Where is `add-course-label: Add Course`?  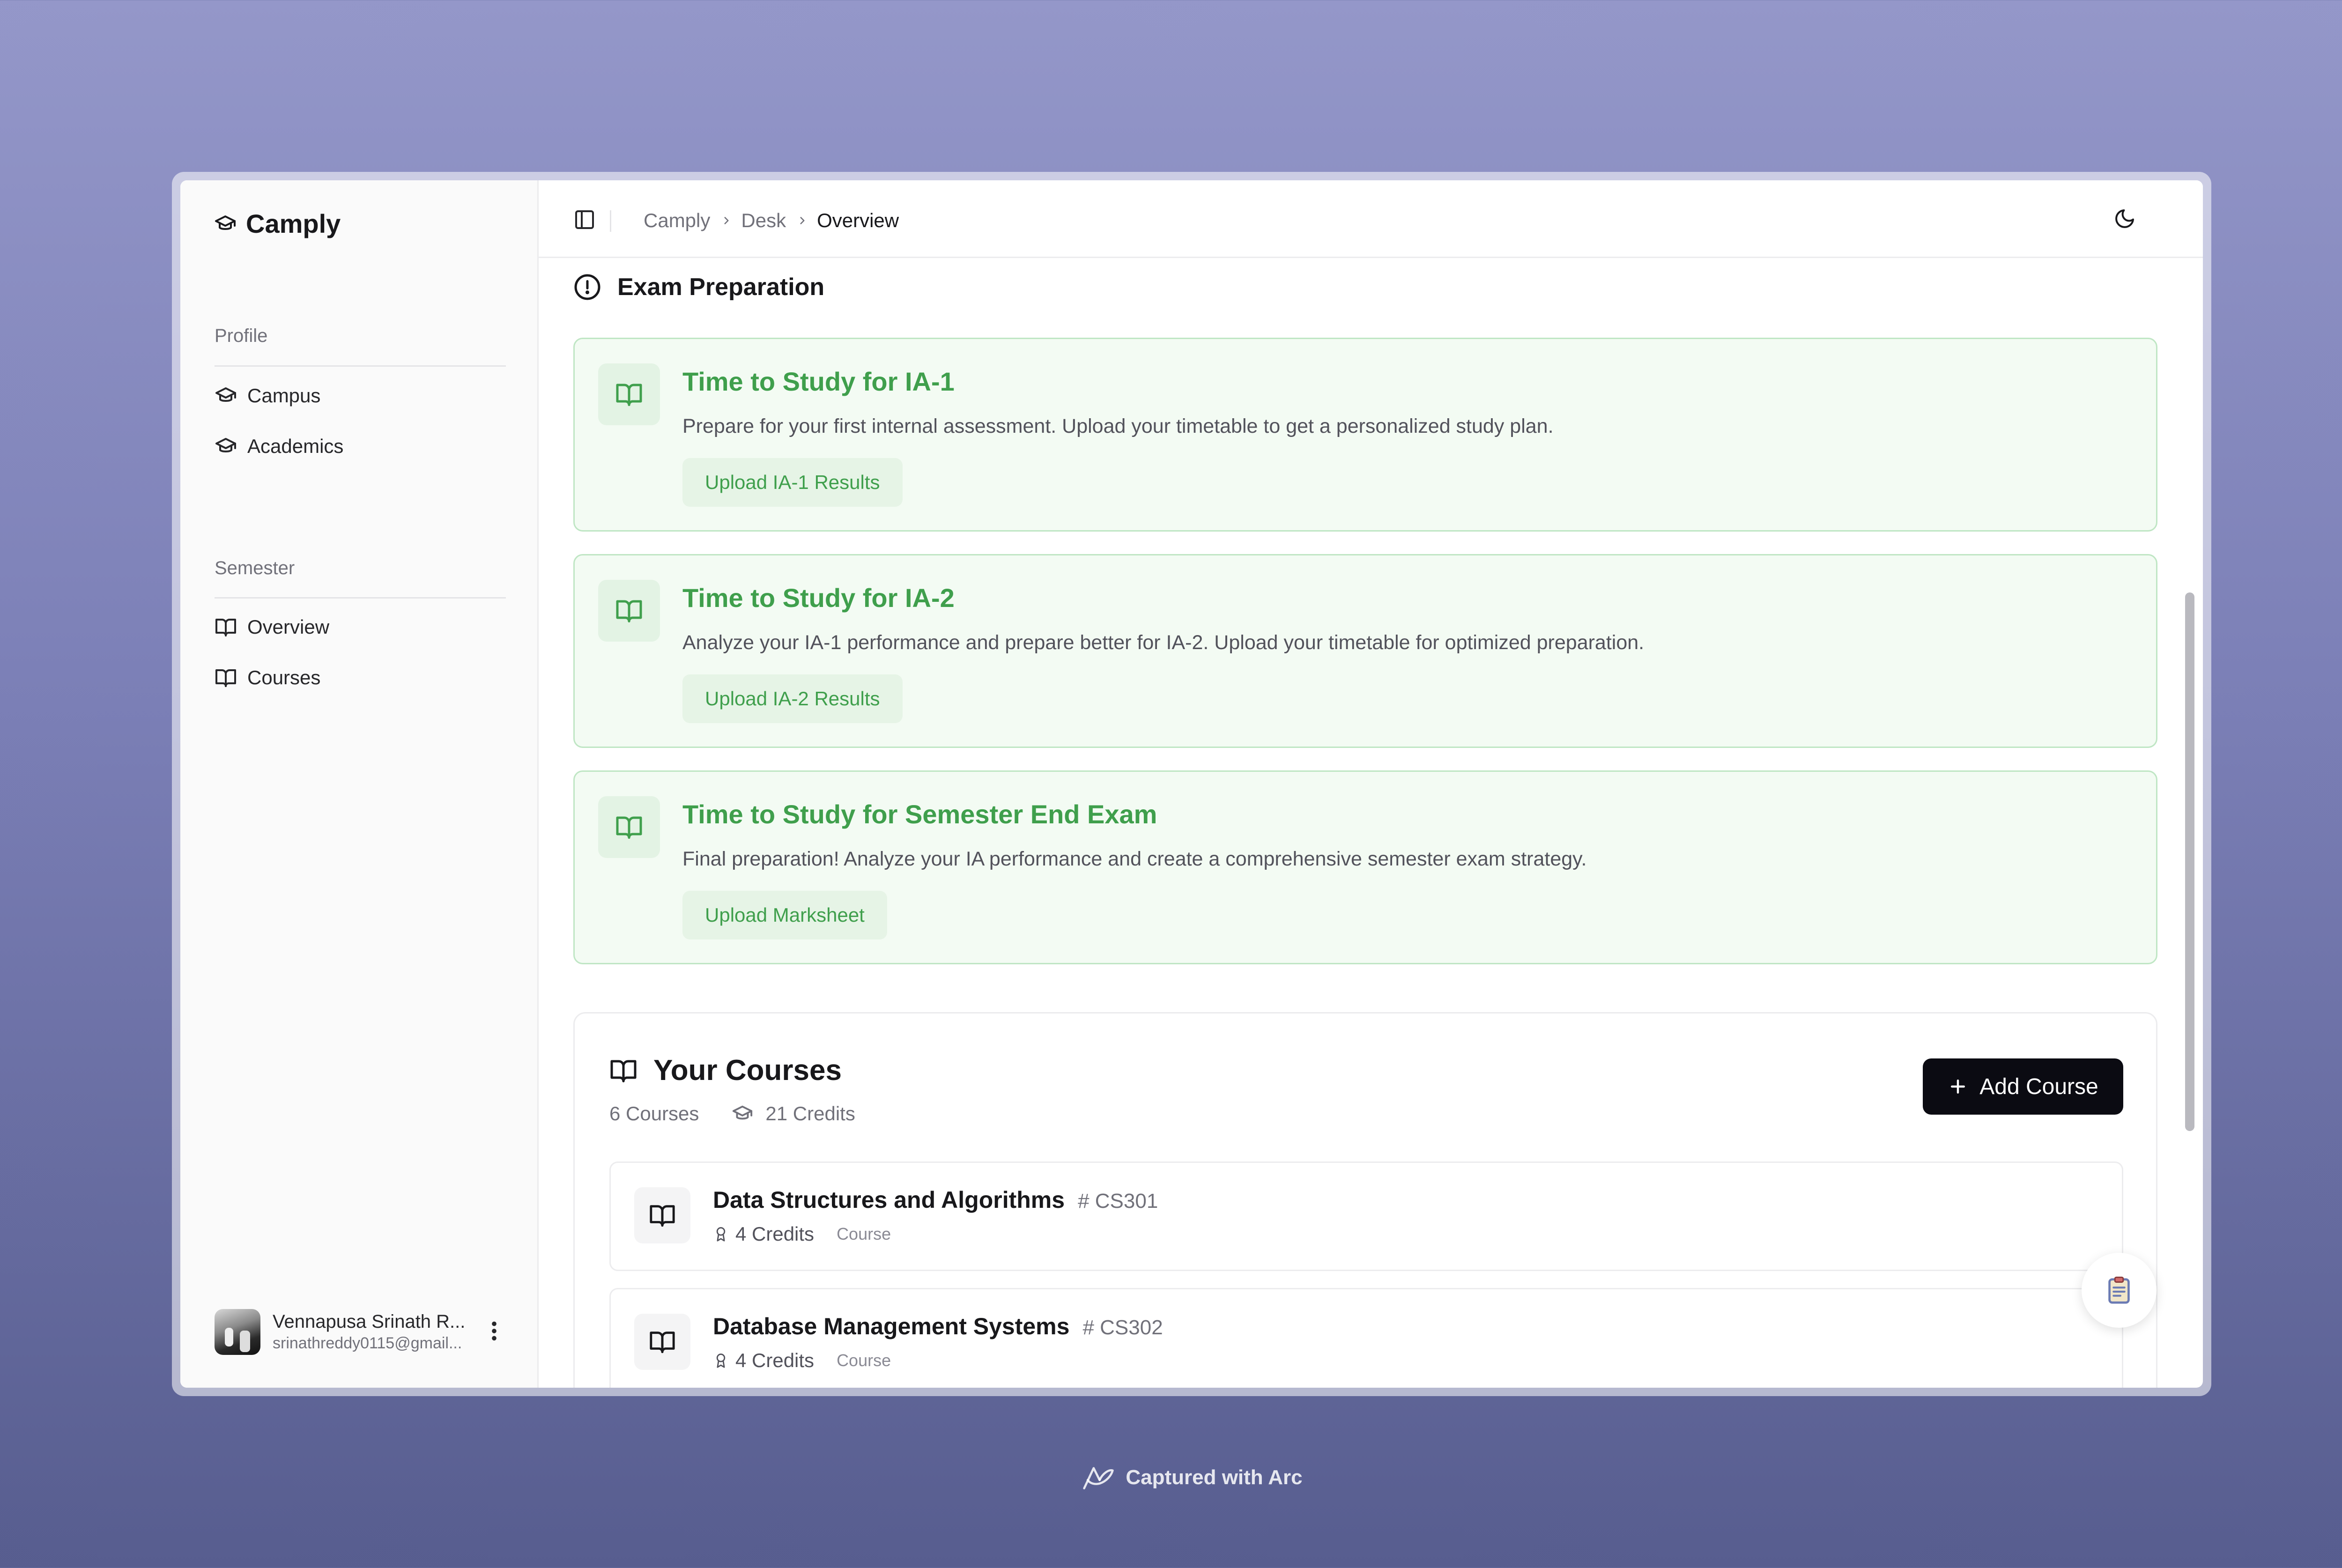 add-course-label: Add Course is located at coordinates (2038, 1086).